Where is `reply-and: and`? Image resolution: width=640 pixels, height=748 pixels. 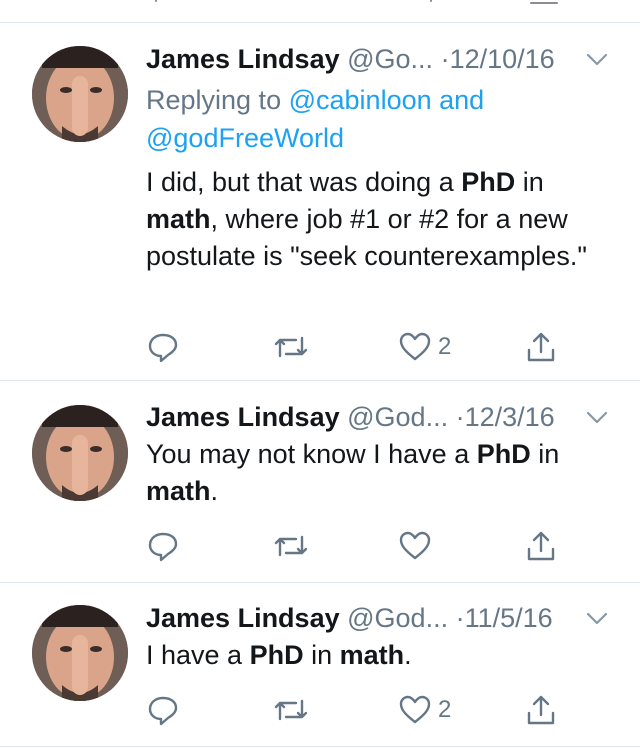 reply-and: and is located at coordinates (462, 100).